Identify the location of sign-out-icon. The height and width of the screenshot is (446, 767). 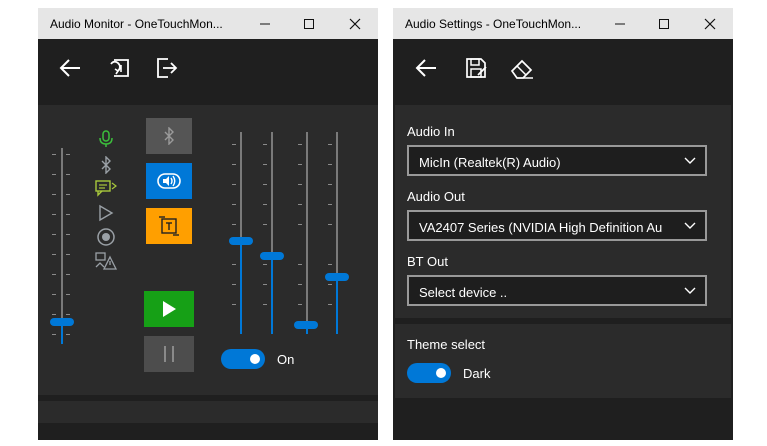
(166, 68).